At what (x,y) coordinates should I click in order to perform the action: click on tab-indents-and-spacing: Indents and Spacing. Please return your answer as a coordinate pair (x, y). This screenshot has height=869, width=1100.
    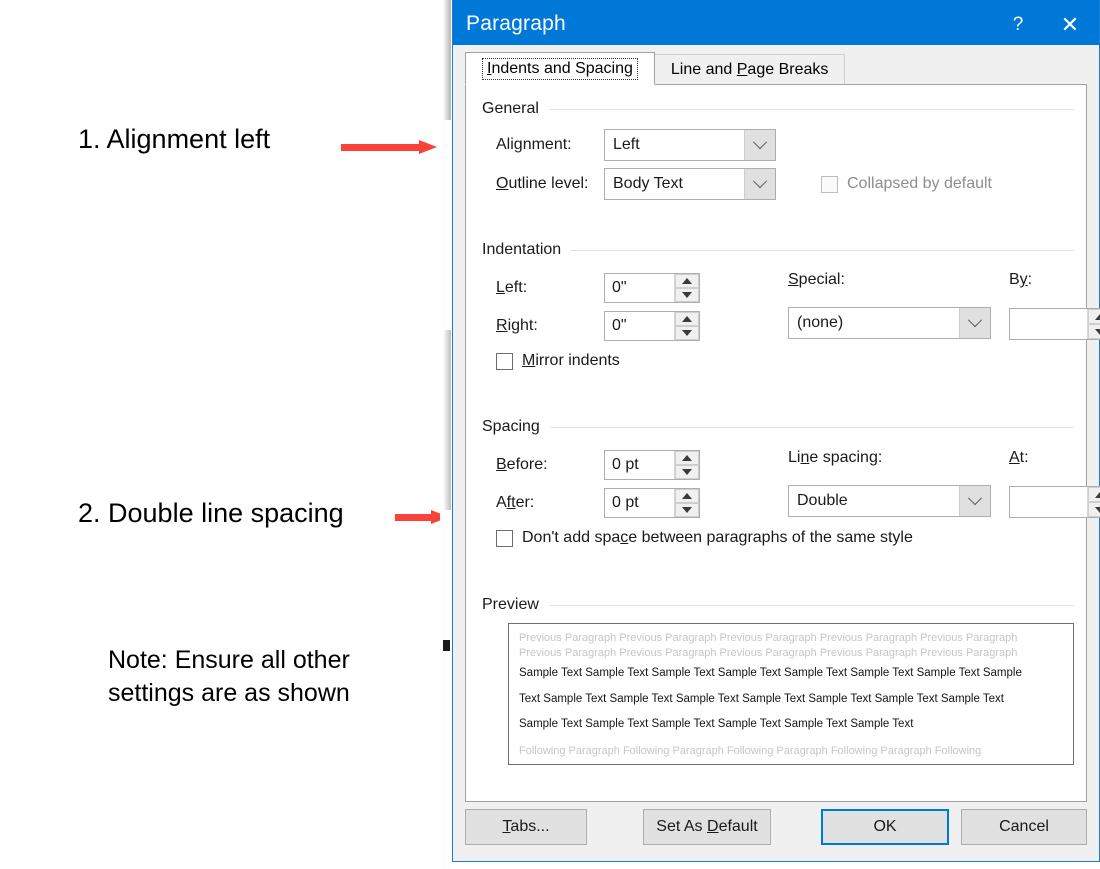
    Looking at the image, I should click on (560, 68).